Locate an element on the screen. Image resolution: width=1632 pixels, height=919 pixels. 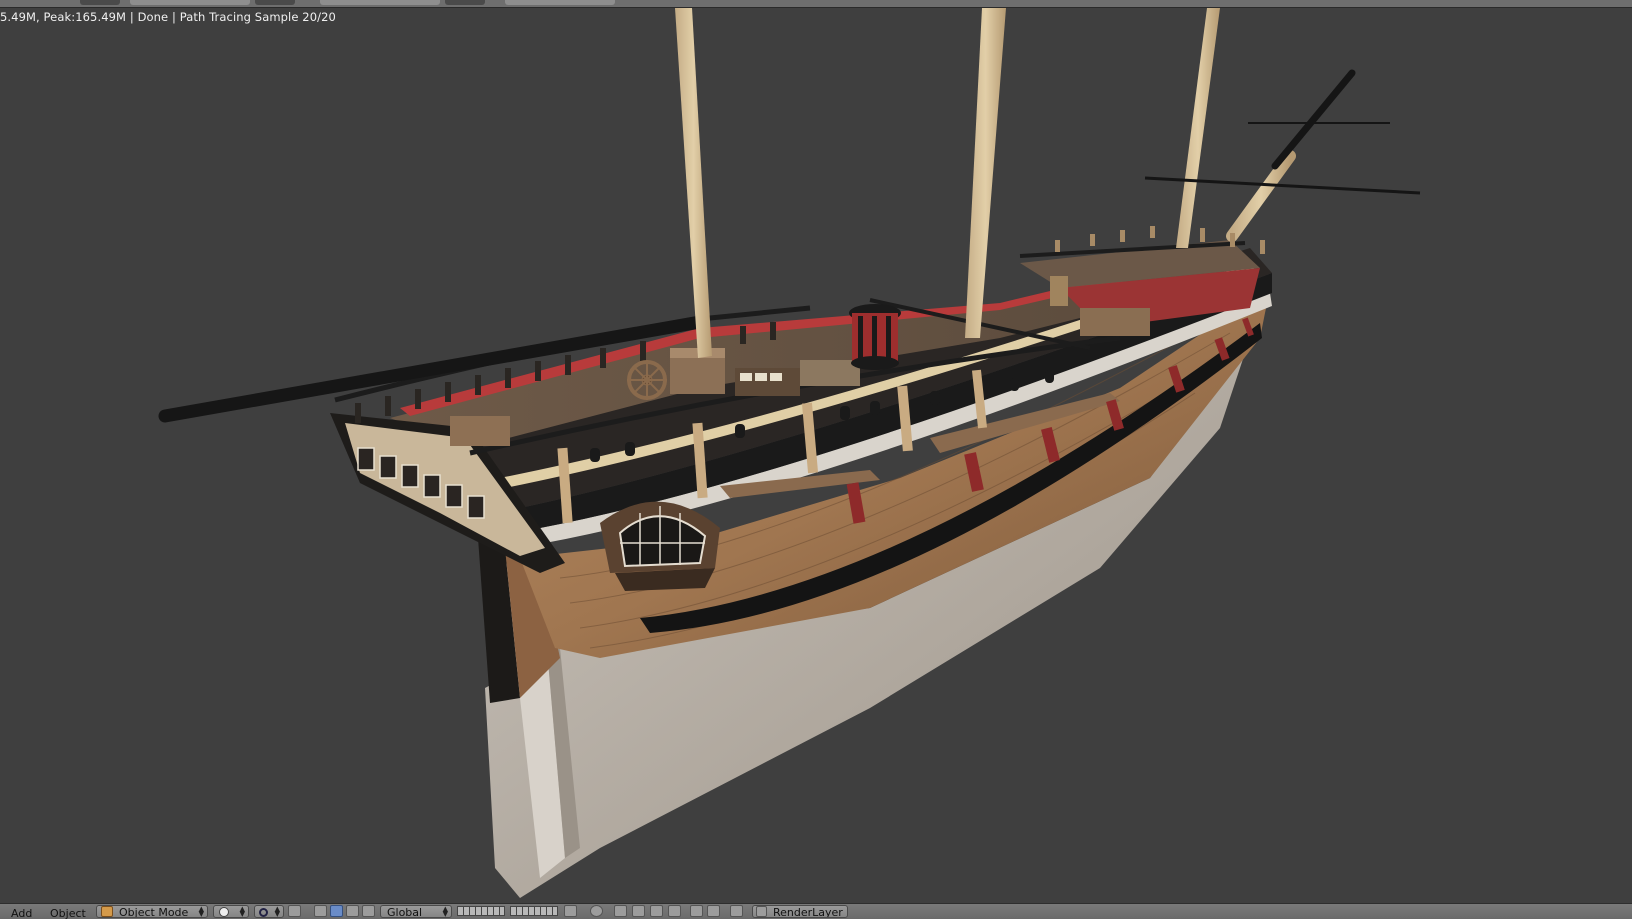
pivot-icon is located at coordinates (263, 912).